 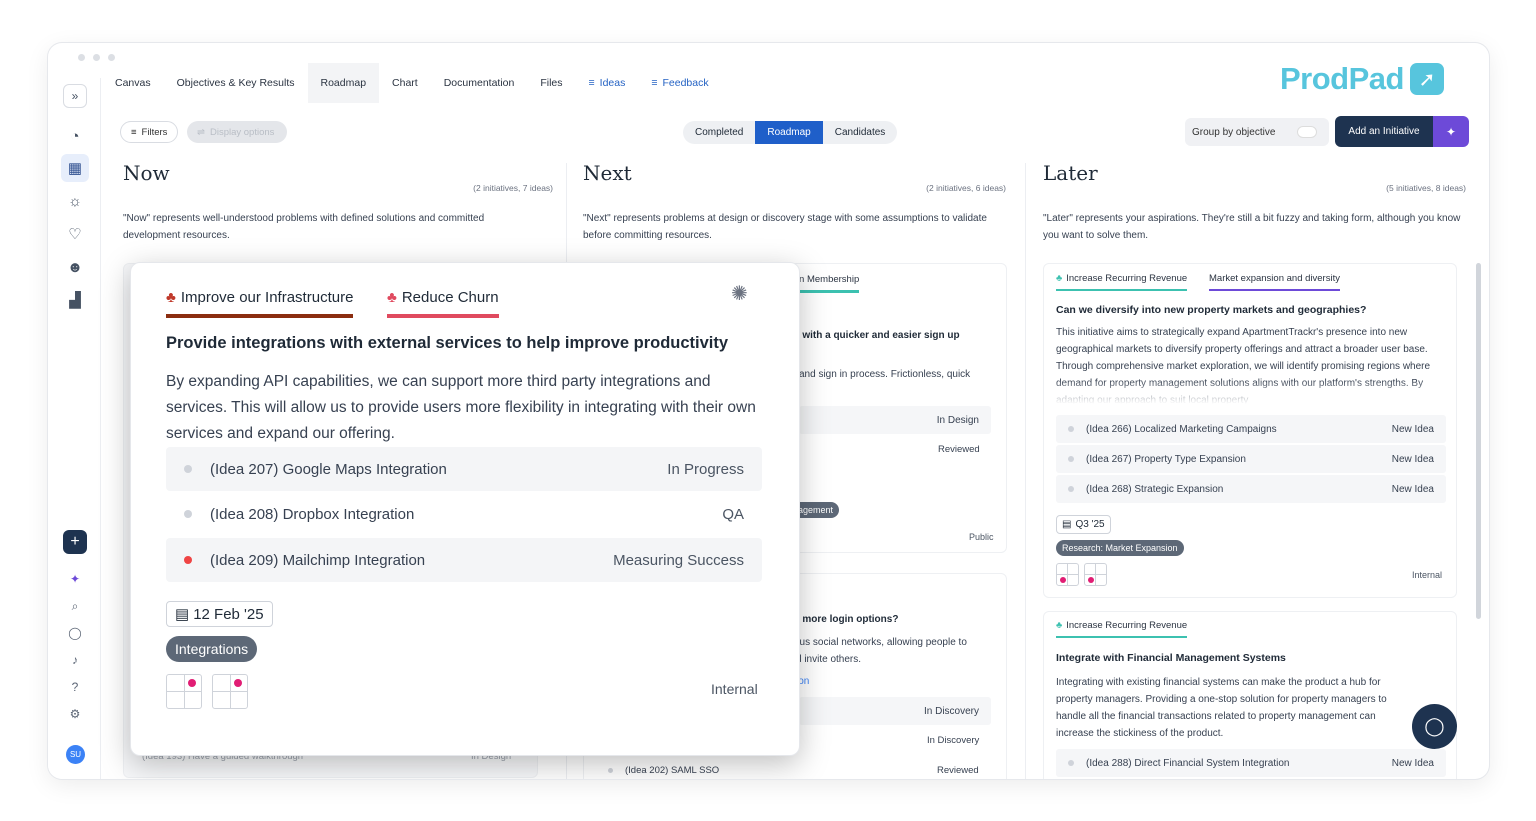 What do you see at coordinates (953, 740) in the screenshot?
I see `idea-status: In Discovery` at bounding box center [953, 740].